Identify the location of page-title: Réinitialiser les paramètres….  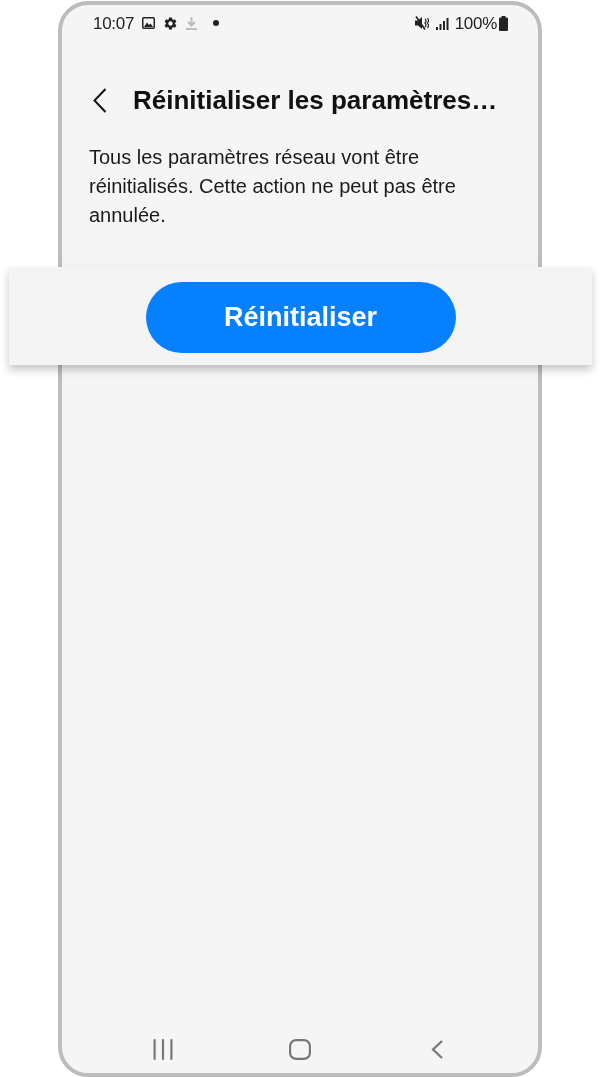
(315, 100).